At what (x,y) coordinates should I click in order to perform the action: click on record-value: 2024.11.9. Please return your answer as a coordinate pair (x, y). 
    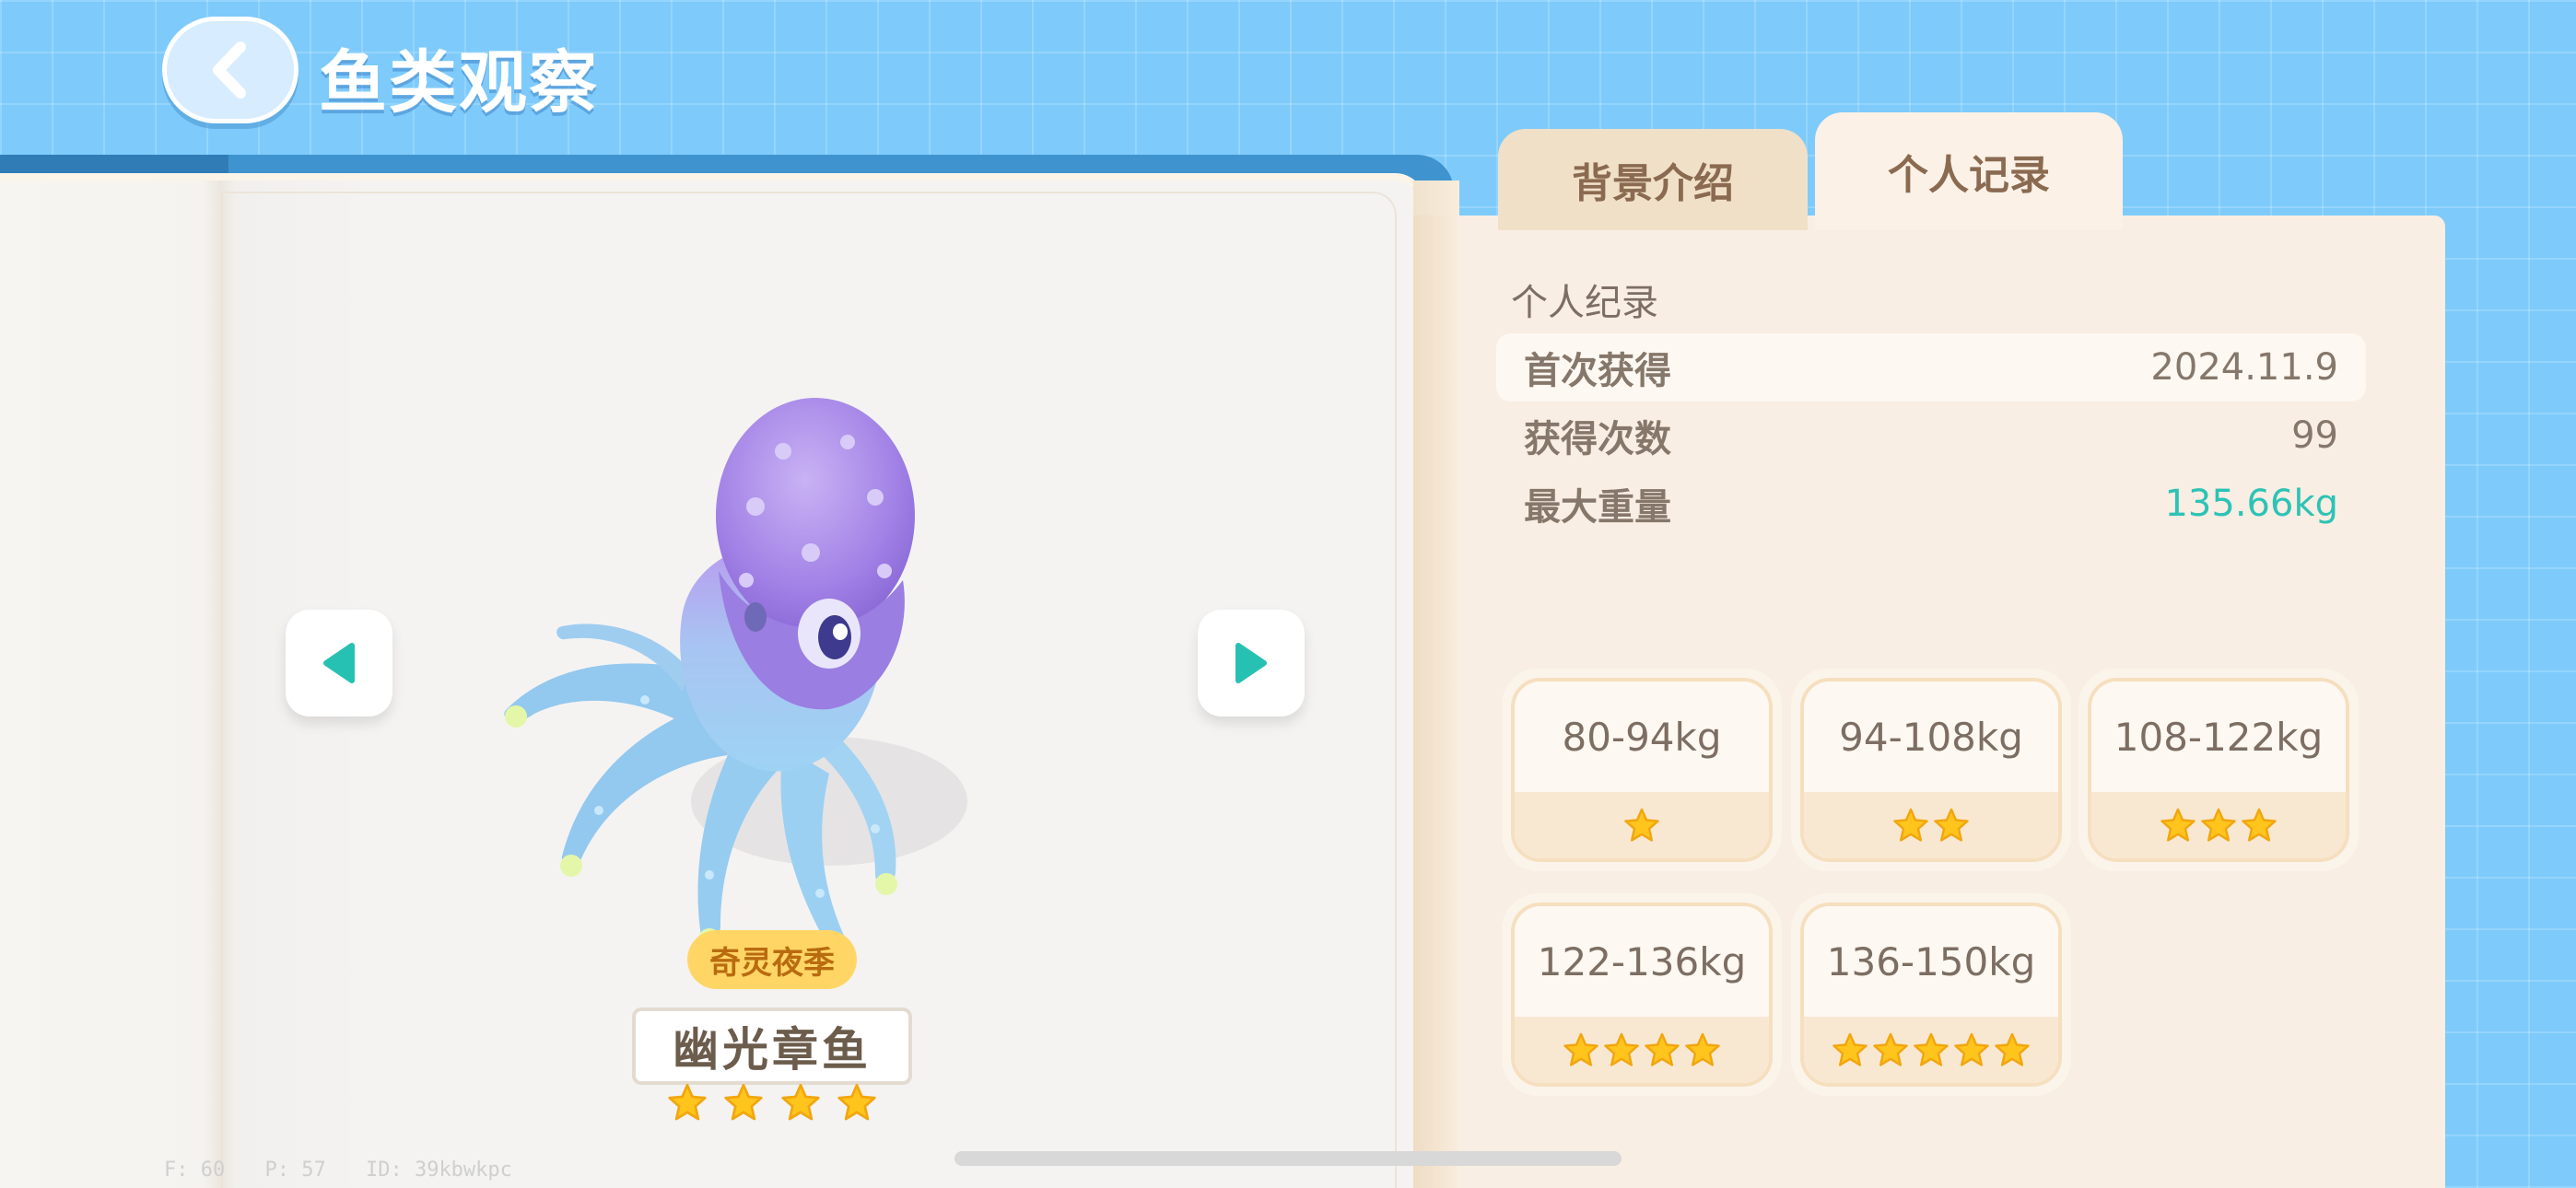
    Looking at the image, I should click on (2244, 367).